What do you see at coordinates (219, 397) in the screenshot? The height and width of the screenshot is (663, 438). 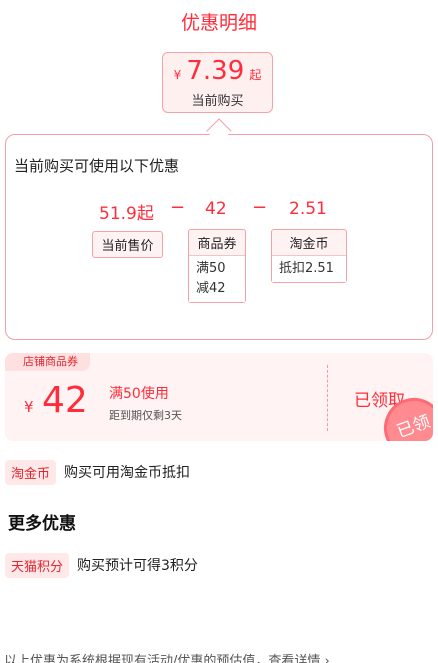 I see `store-coupon-card: 店铺商品券 ¥ 42 满50使用 距到期仅剩3天 已领取 已领` at bounding box center [219, 397].